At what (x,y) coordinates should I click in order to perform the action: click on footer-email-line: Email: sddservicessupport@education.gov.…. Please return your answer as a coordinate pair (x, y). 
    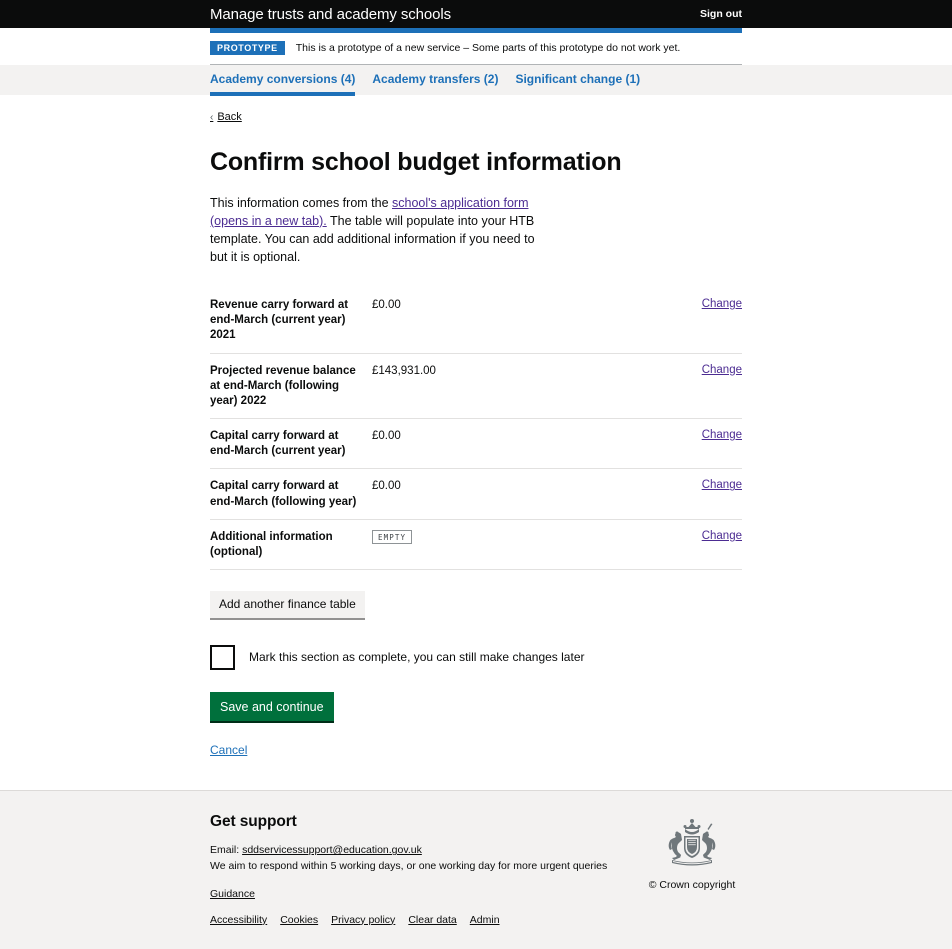
    Looking at the image, I should click on (426, 851).